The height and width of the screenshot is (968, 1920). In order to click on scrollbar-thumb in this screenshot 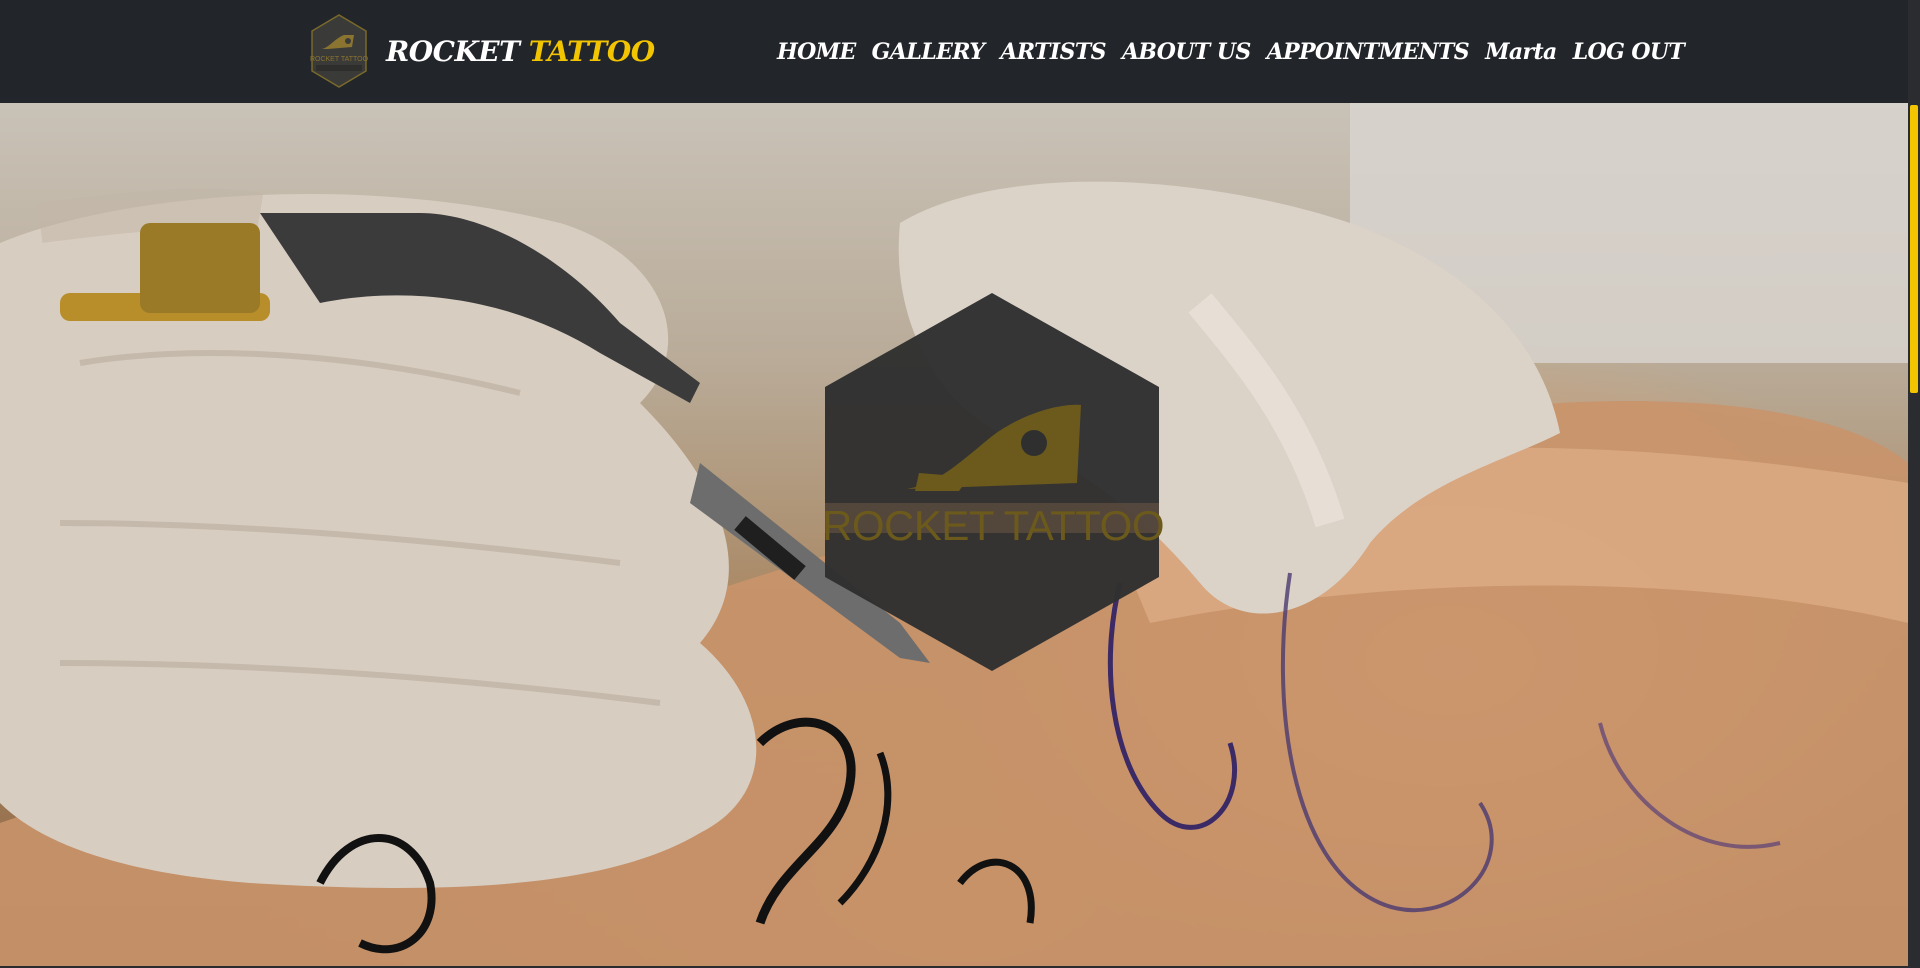, I will do `click(1914, 249)`.